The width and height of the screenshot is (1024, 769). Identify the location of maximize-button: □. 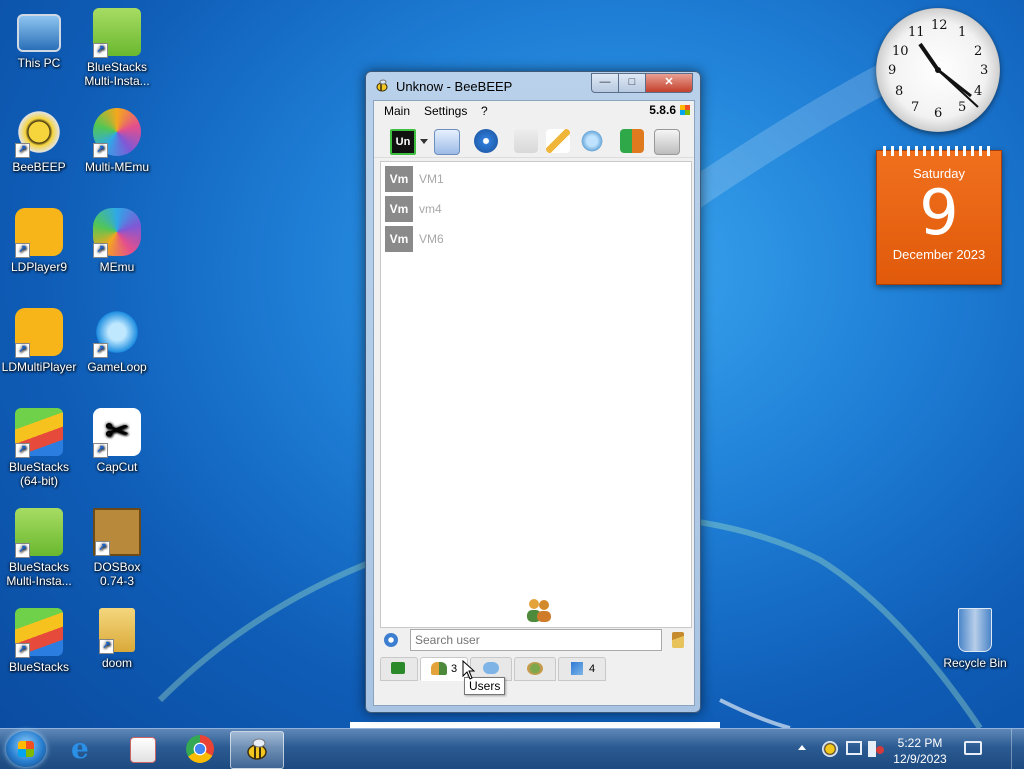
(632, 83).